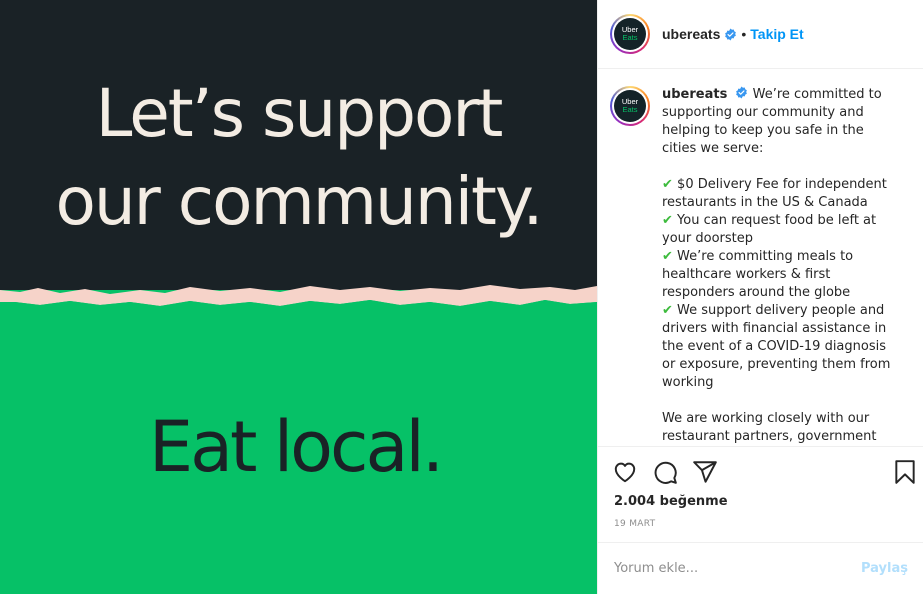 The width and height of the screenshot is (923, 594). What do you see at coordinates (691, 34) in the screenshot?
I see `header-username: ubereats` at bounding box center [691, 34].